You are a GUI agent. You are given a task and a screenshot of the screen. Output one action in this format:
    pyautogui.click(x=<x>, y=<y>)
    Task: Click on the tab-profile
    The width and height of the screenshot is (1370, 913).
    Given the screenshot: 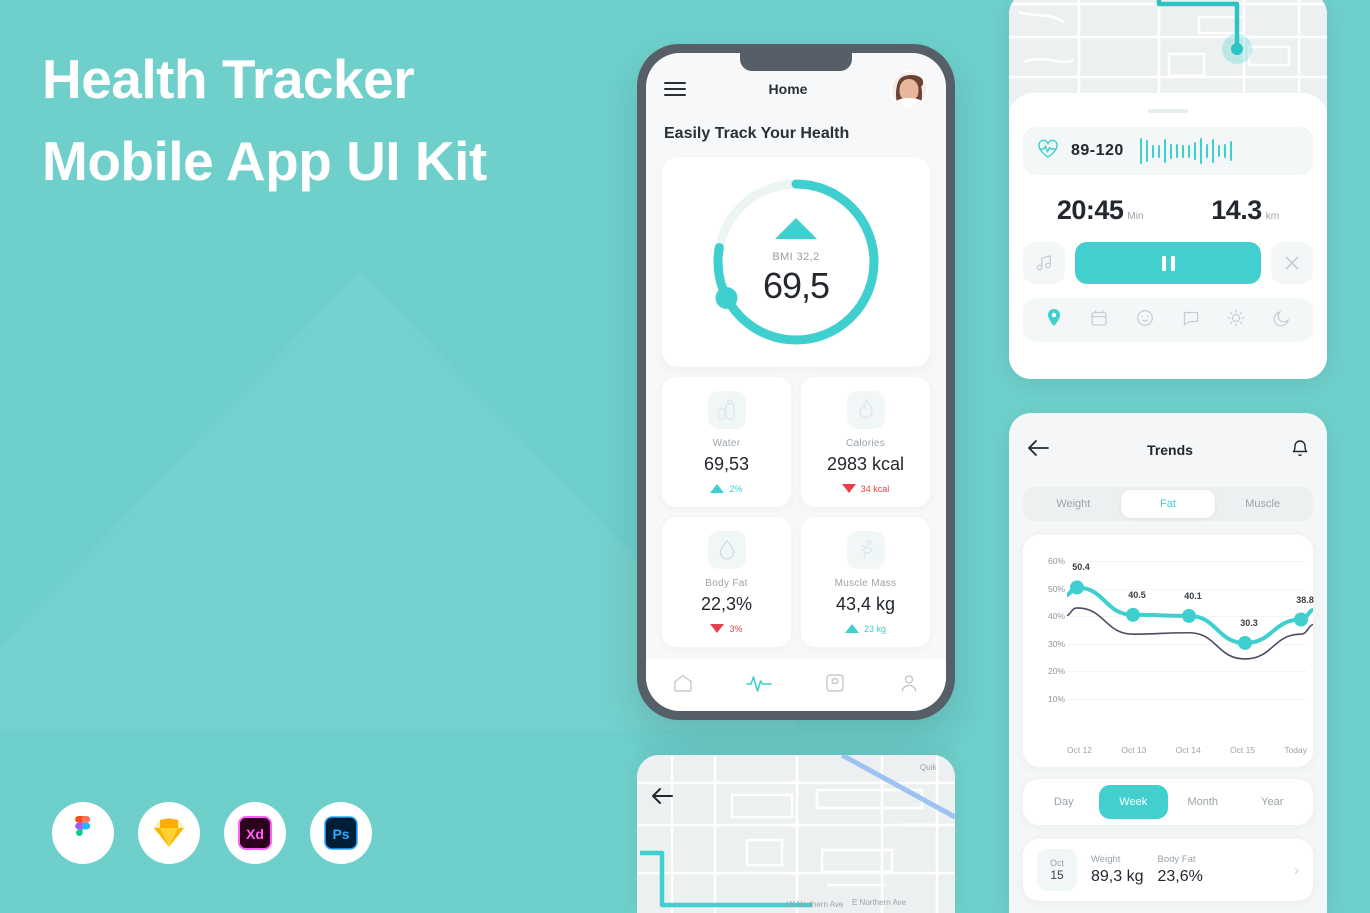 What is the action you would take?
    pyautogui.click(x=909, y=685)
    